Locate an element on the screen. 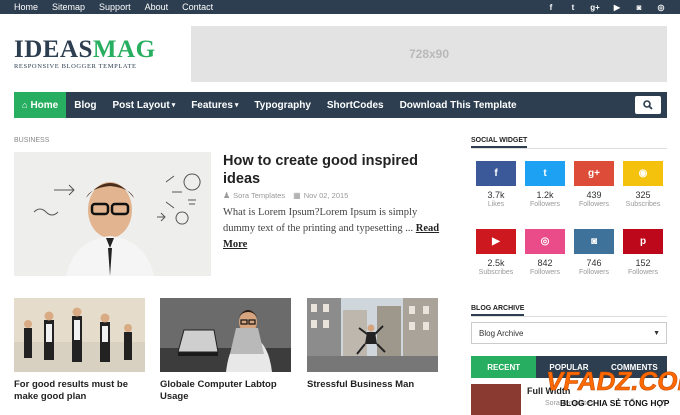 This screenshot has width=680, height=415. logo-tagline: RESPONSIVE BLOGGER TEMPLATE is located at coordinates (75, 66).